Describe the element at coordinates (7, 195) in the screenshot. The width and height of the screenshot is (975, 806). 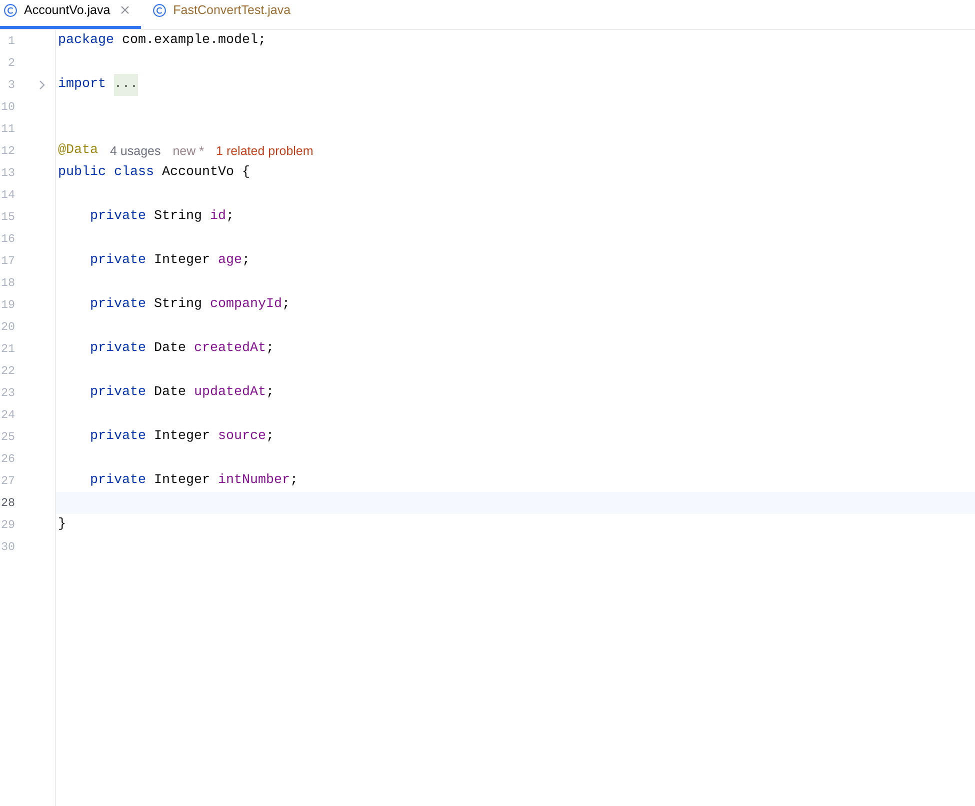
I see `line-number: 14` at that location.